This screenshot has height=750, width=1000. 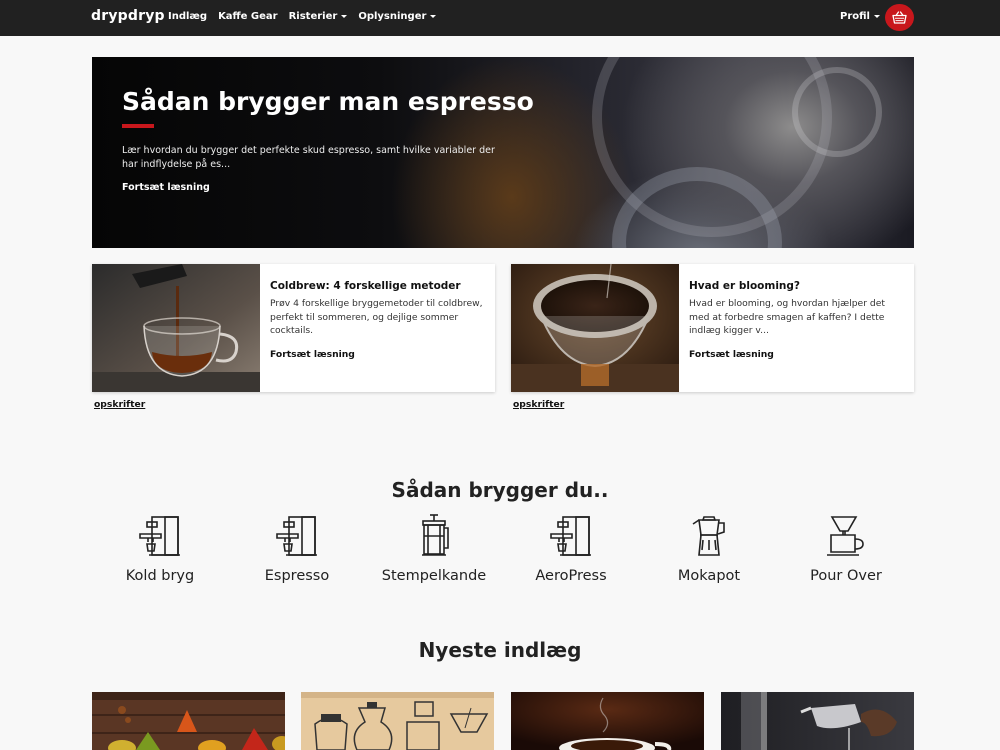 I want to click on post-image-milk-pitcher, so click(x=817, y=721).